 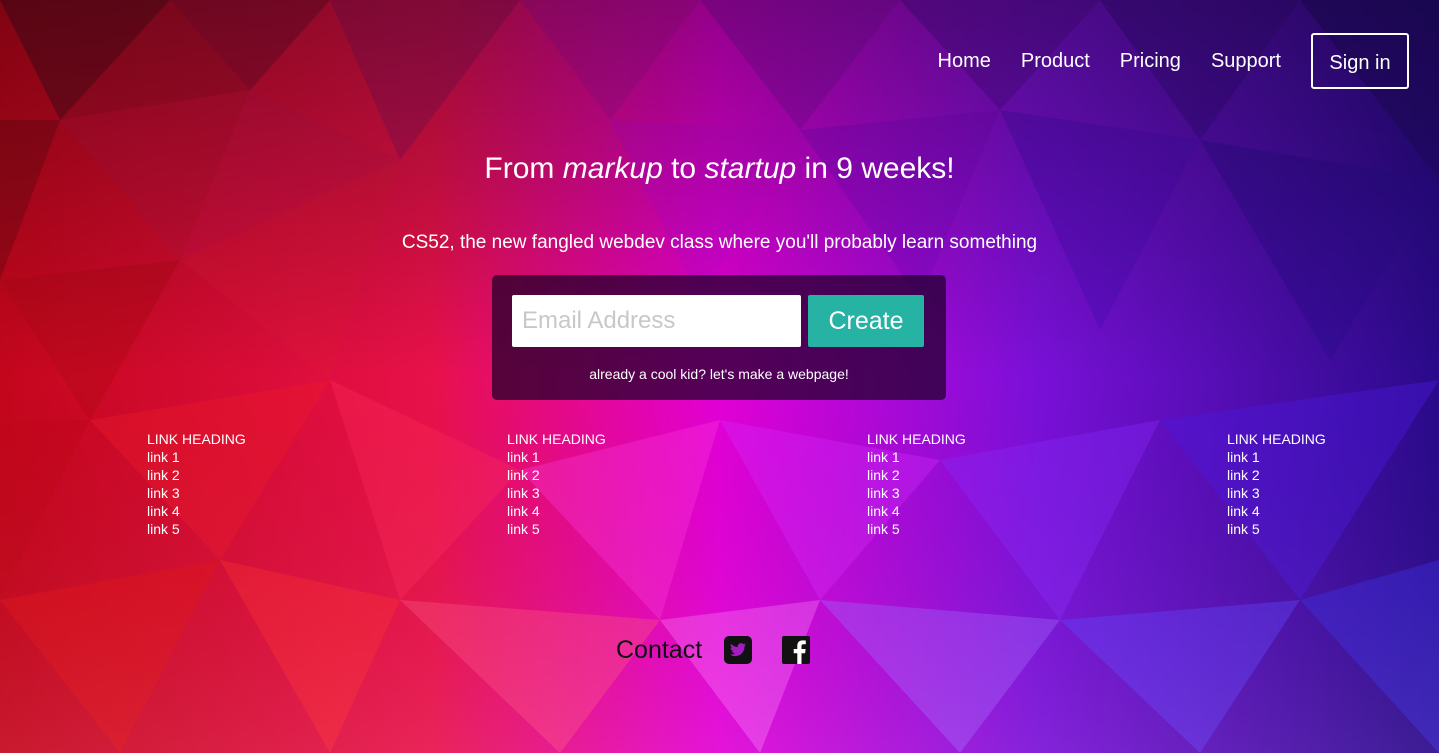 I want to click on contact-label: Contact, so click(x=659, y=649).